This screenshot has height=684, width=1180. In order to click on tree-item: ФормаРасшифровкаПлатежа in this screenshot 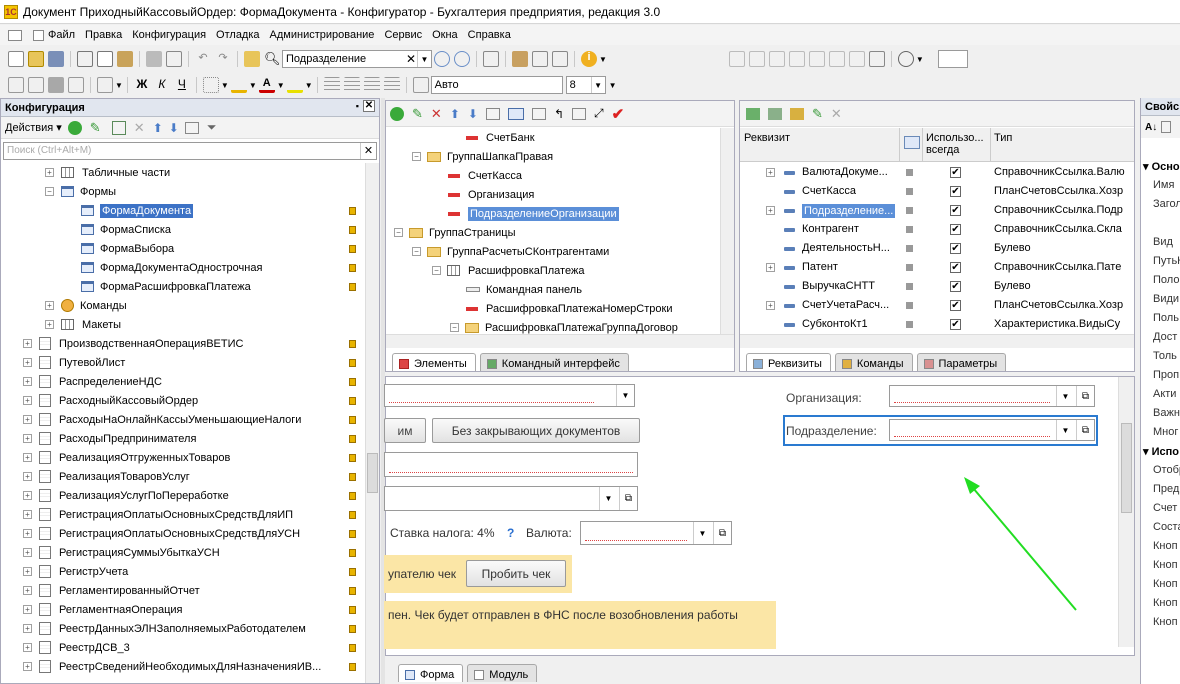, I will do `click(166, 286)`.